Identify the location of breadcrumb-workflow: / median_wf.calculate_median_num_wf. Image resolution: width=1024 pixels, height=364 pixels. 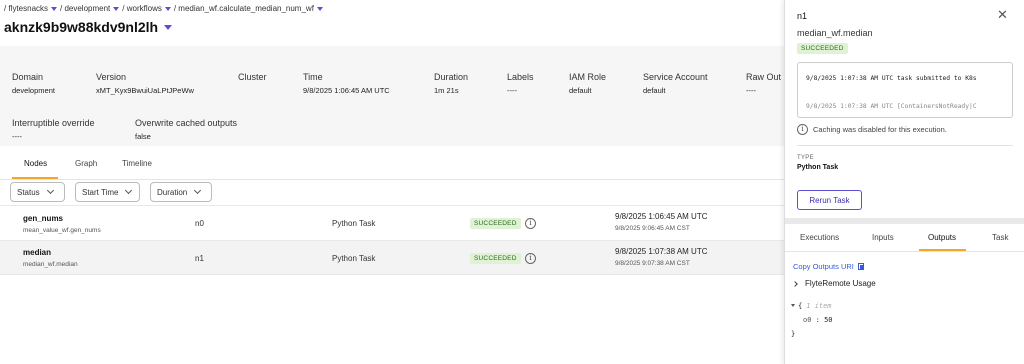
(248, 8).